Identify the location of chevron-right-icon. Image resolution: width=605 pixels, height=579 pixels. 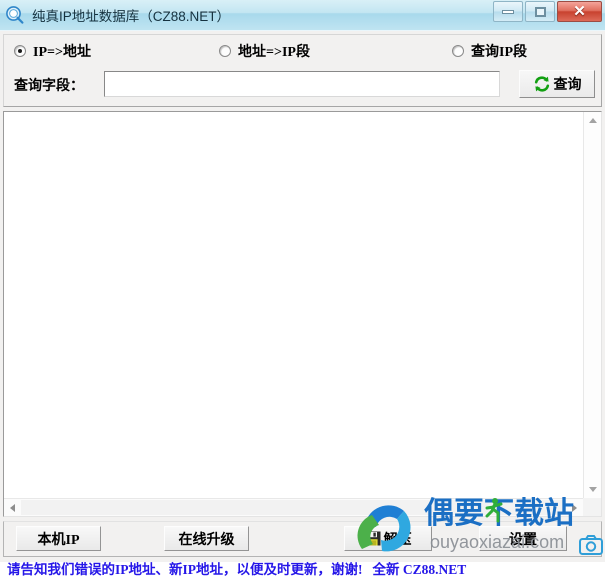
(574, 507).